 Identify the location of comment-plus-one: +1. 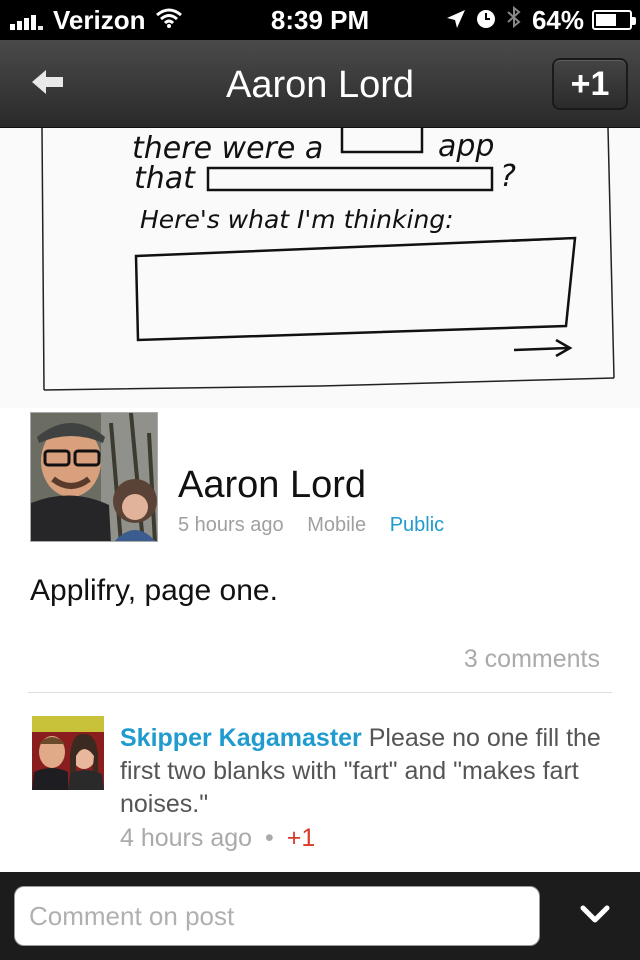
(301, 838).